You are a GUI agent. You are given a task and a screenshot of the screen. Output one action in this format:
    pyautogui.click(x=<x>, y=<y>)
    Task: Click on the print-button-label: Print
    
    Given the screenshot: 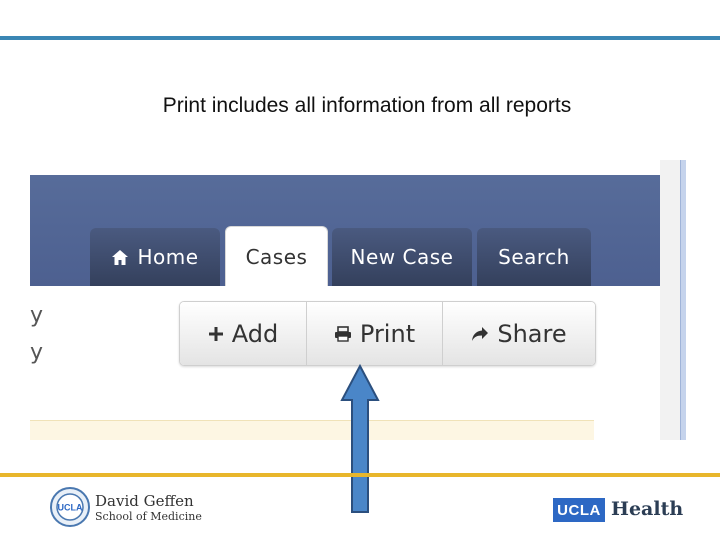 What is the action you would take?
    pyautogui.click(x=387, y=333)
    